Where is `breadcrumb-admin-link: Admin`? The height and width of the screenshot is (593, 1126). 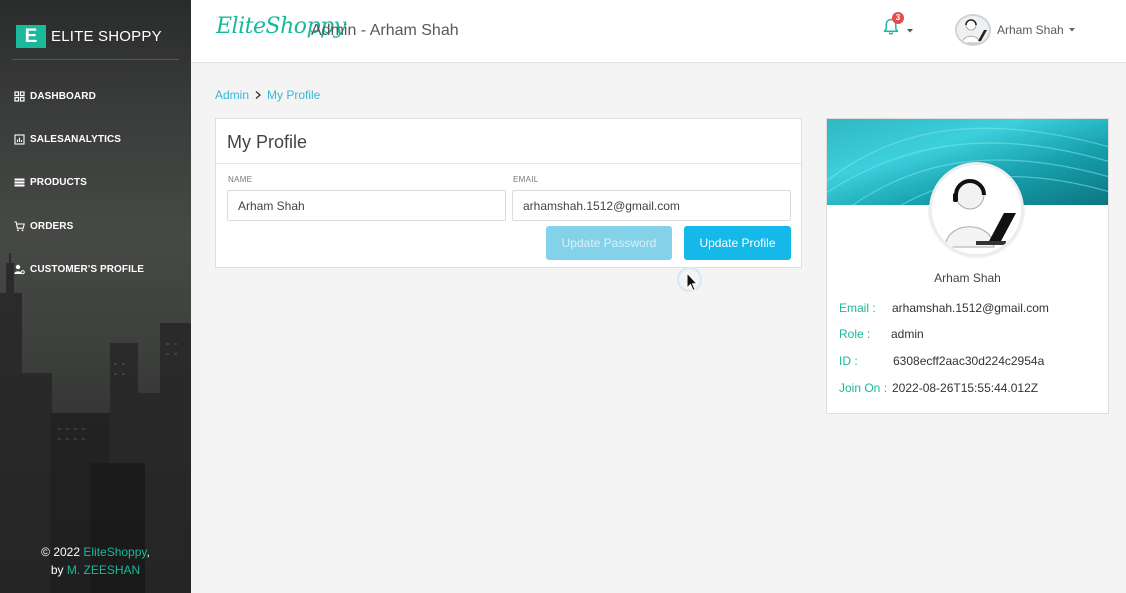
breadcrumb-admin-link: Admin is located at coordinates (232, 95).